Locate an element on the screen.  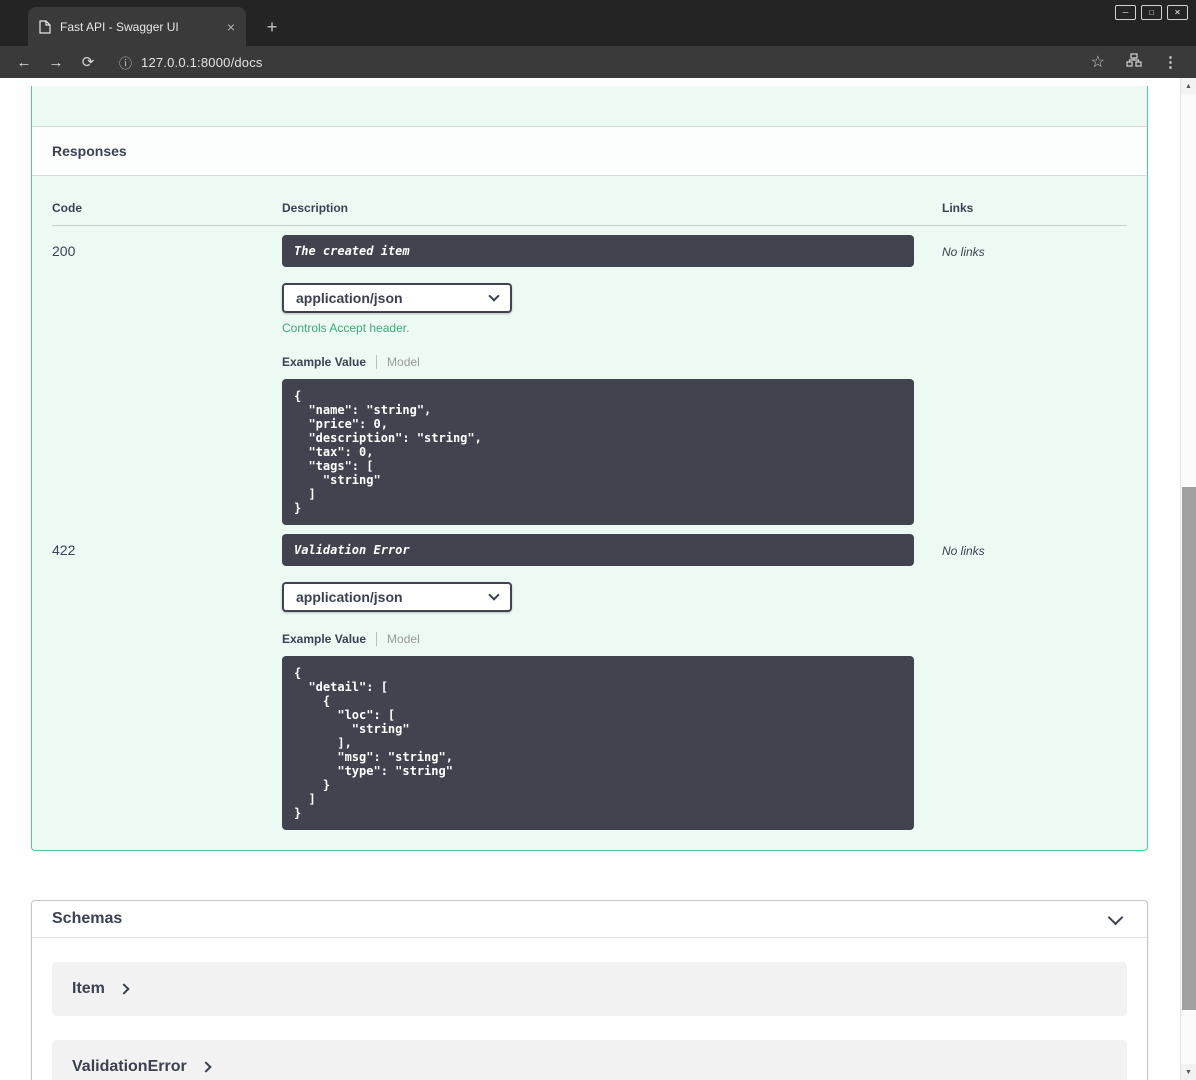
schemas-header: Schemas is located at coordinates (589, 919).